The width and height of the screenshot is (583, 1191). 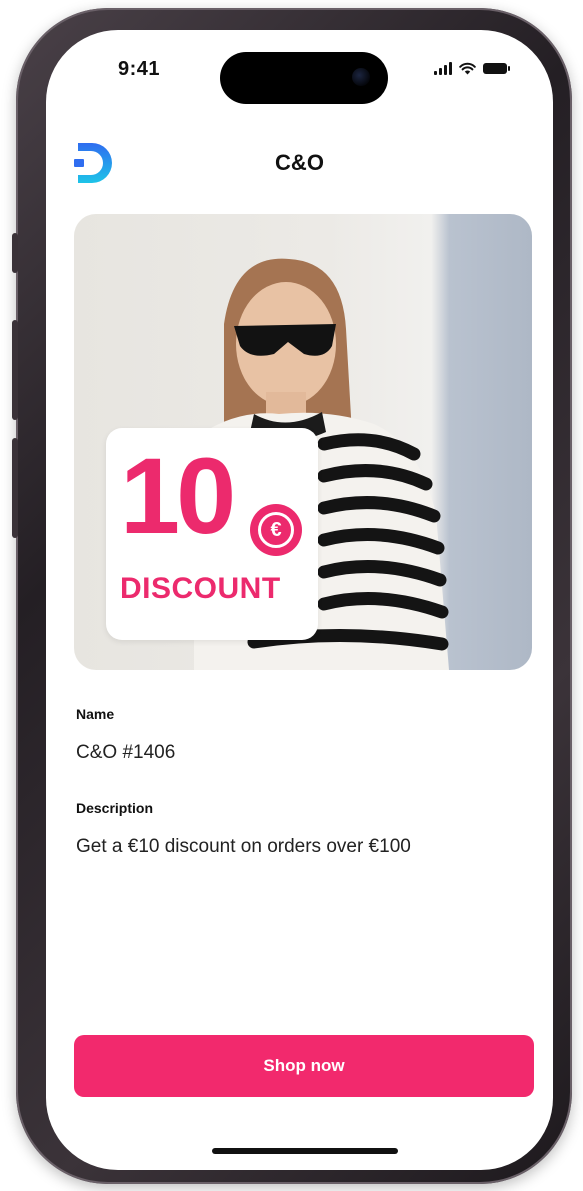 I want to click on camera-icon, so click(x=361, y=77).